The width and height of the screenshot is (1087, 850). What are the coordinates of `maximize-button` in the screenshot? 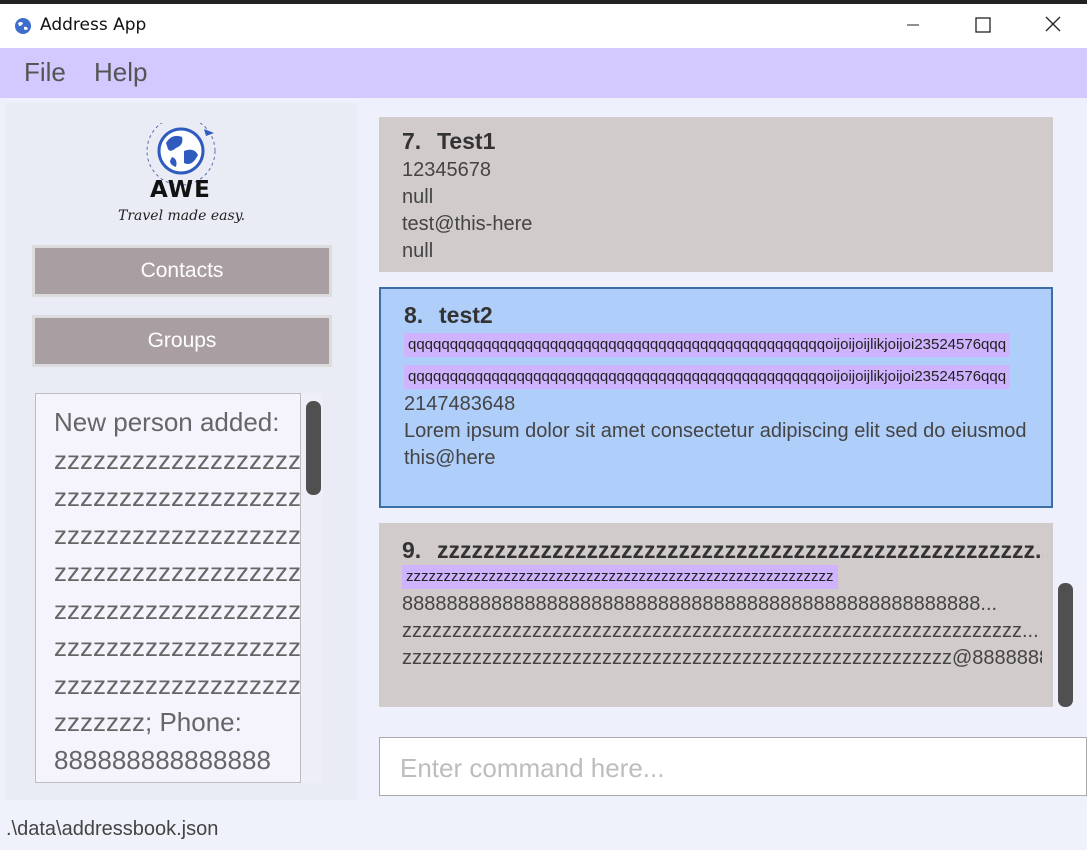 It's located at (983, 26).